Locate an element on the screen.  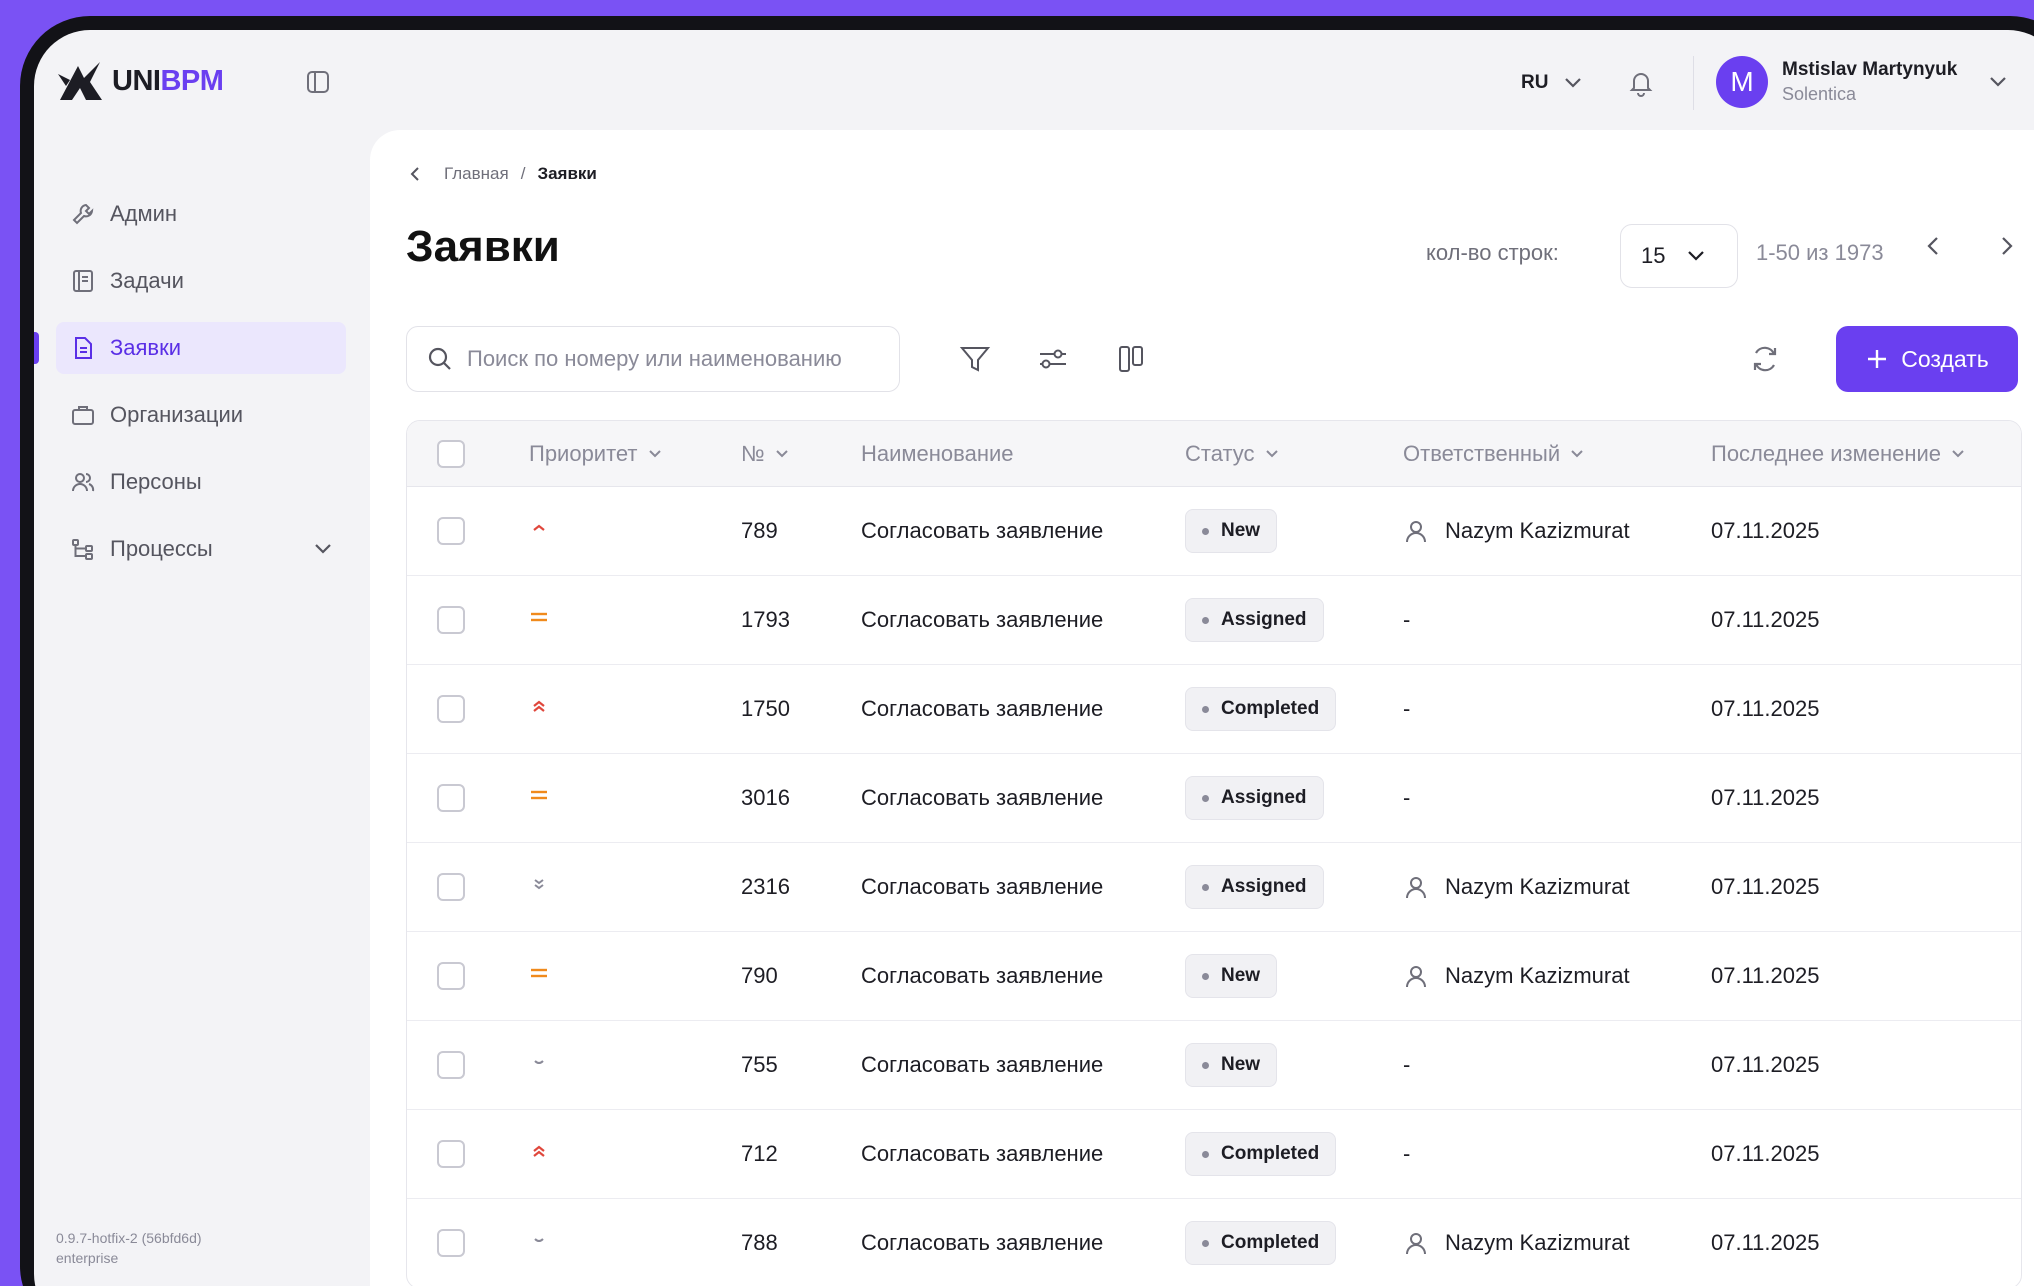
sidebar-item-label: Персоны is located at coordinates (156, 481).